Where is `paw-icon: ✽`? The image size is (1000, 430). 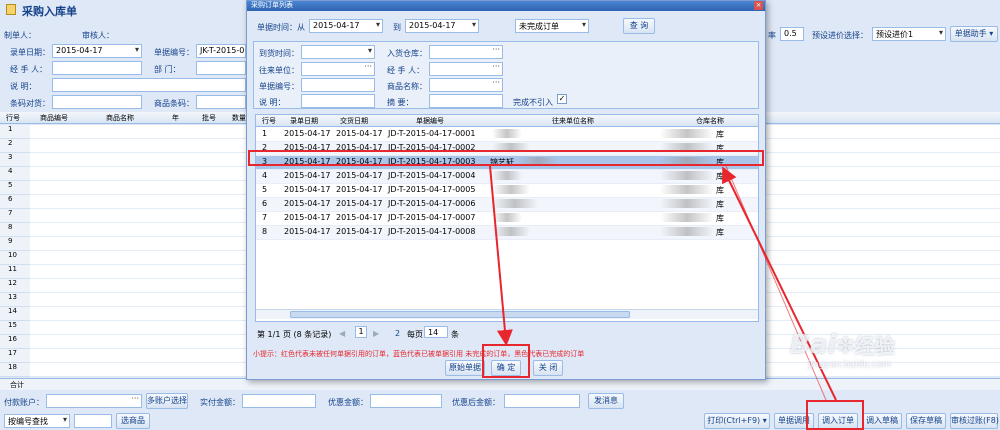
paw-icon: ✽ is located at coordinates (845, 346).